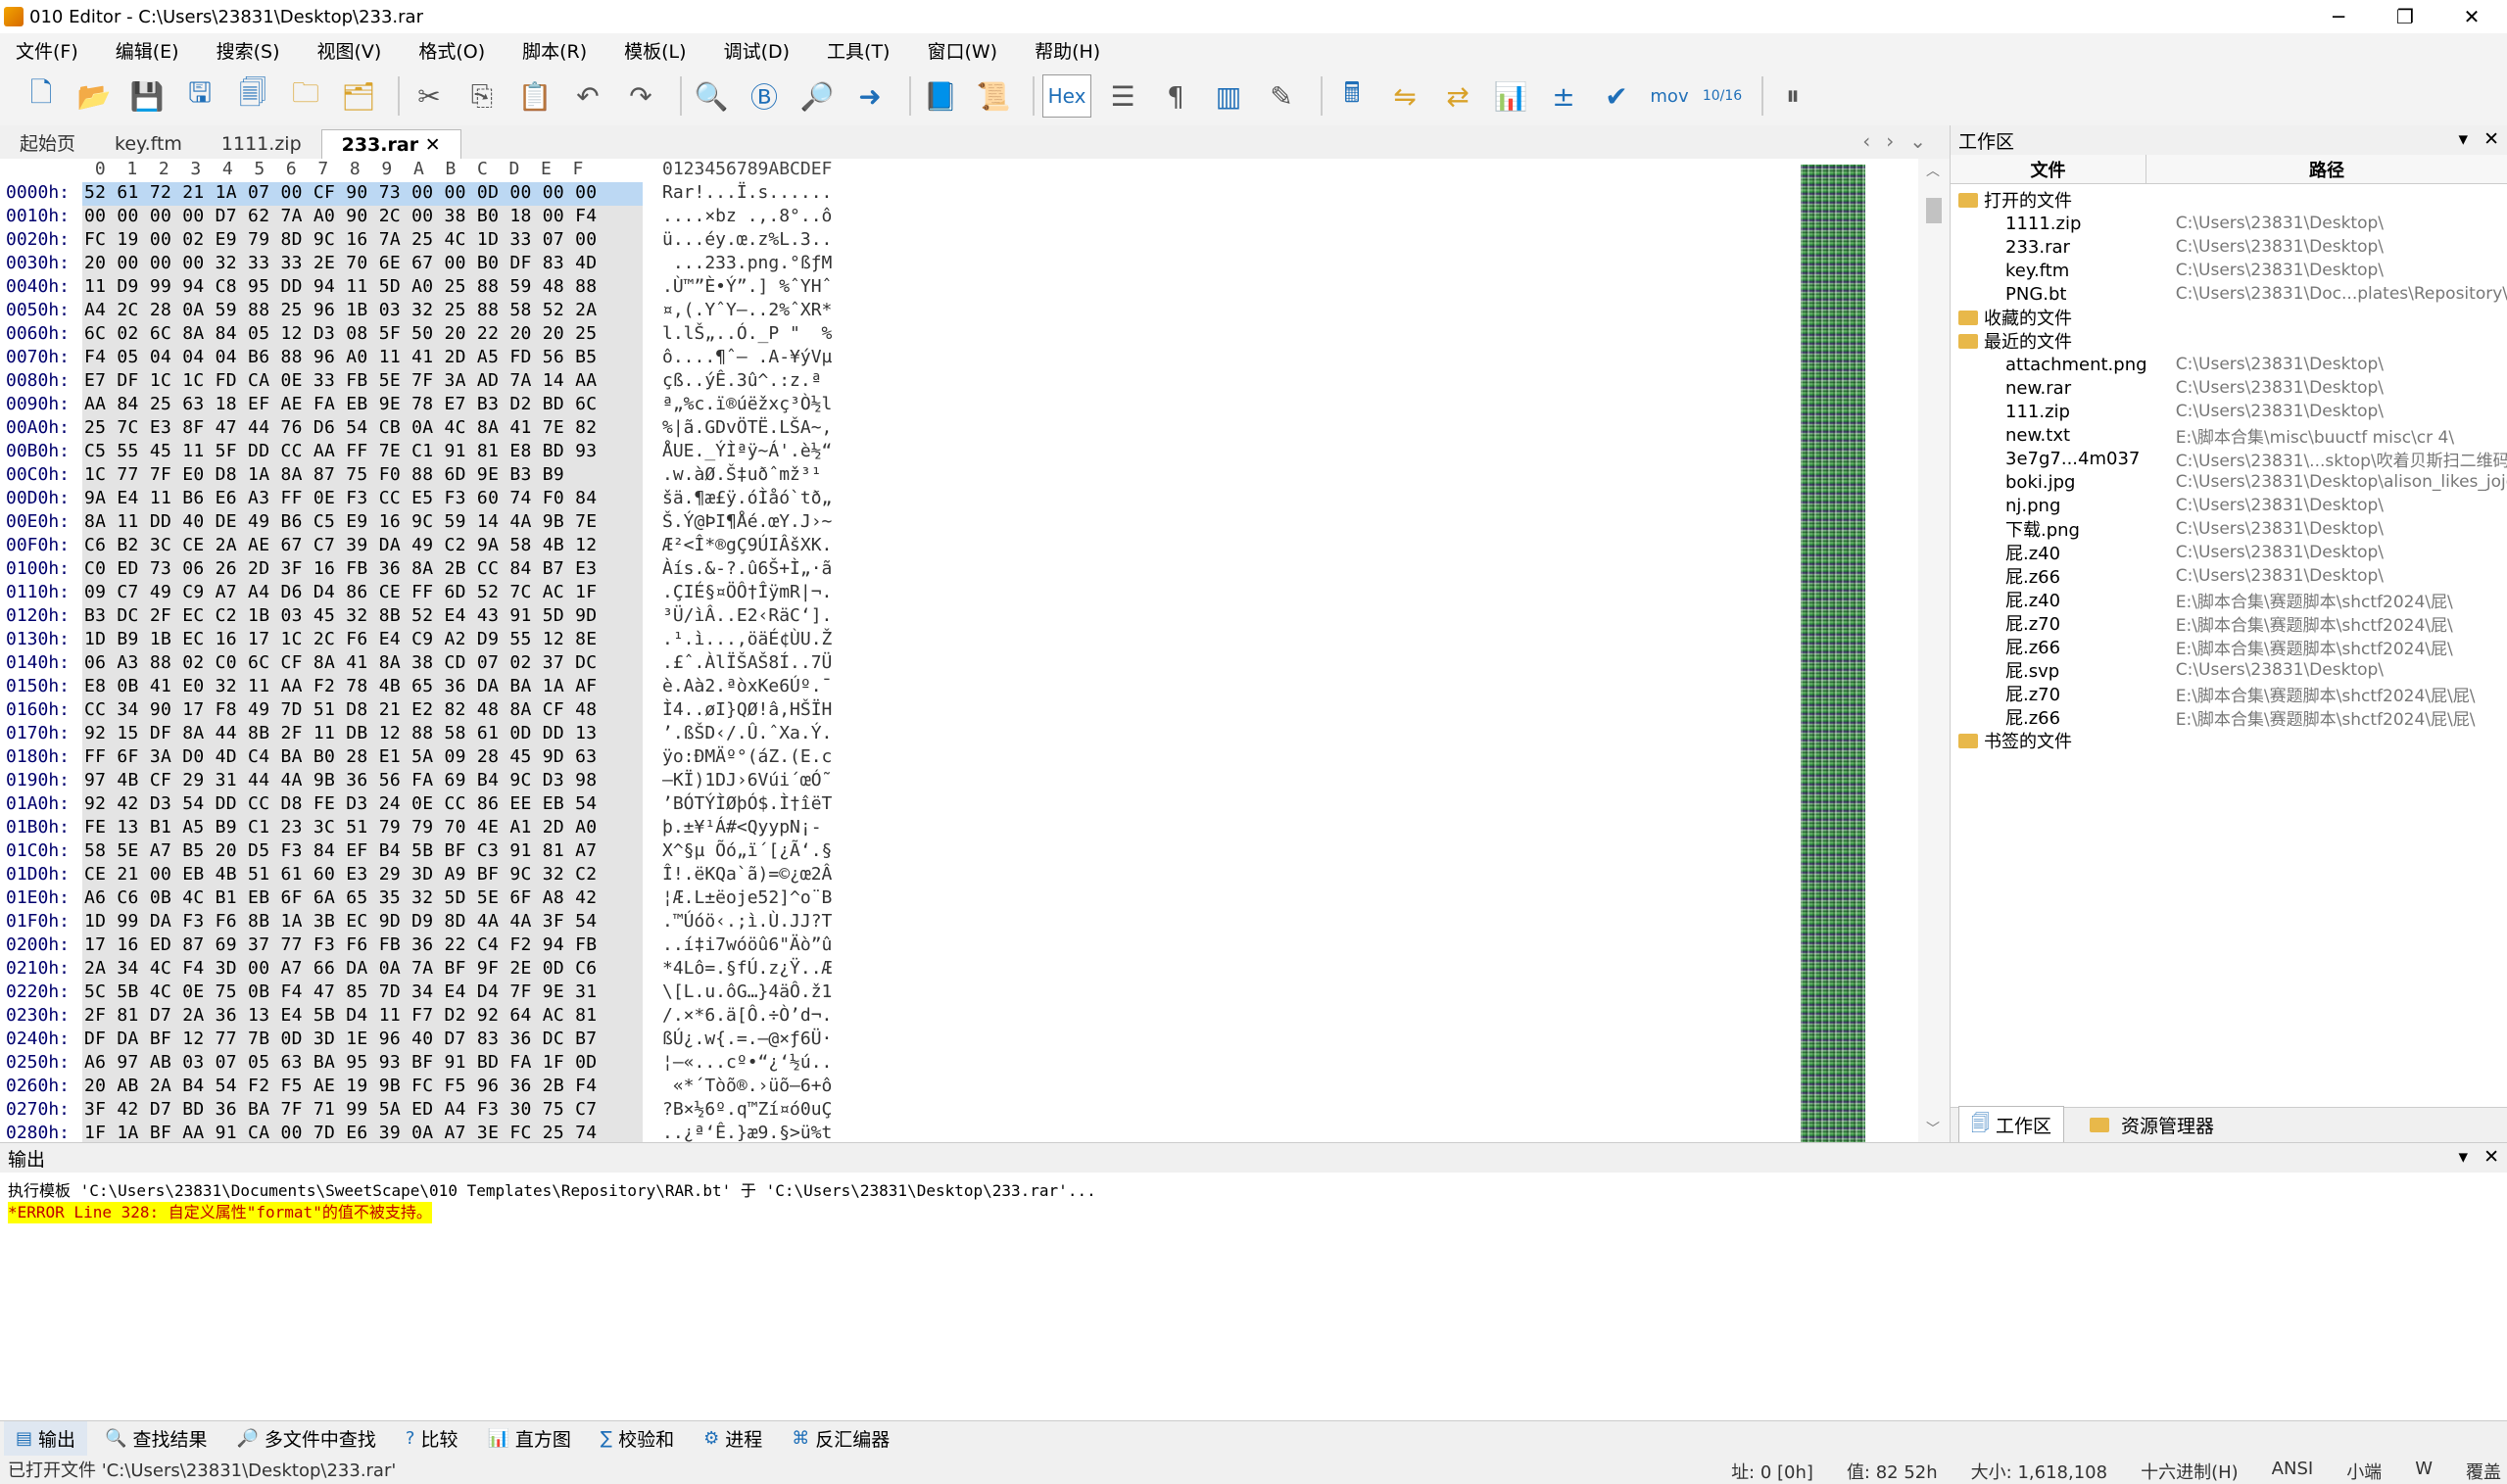 This screenshot has width=2507, height=1484. Describe the element at coordinates (742, 474) in the screenshot. I see `hex-ascii: .w.àØ.Š‡uðˆmž³¹` at that location.